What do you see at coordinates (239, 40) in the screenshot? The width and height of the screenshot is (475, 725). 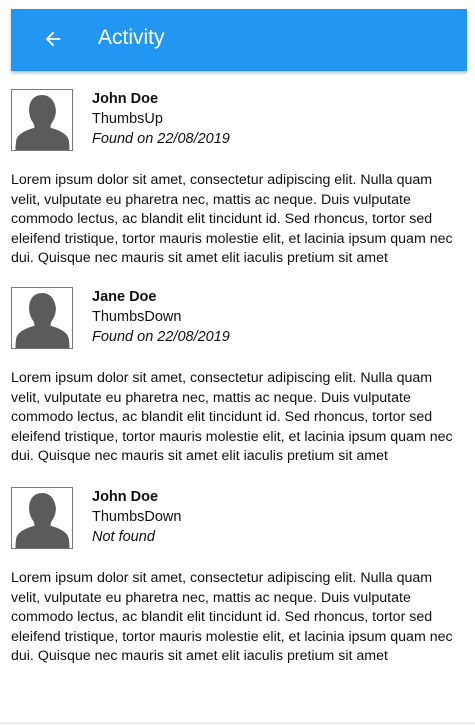 I see `app-bar: Activity` at bounding box center [239, 40].